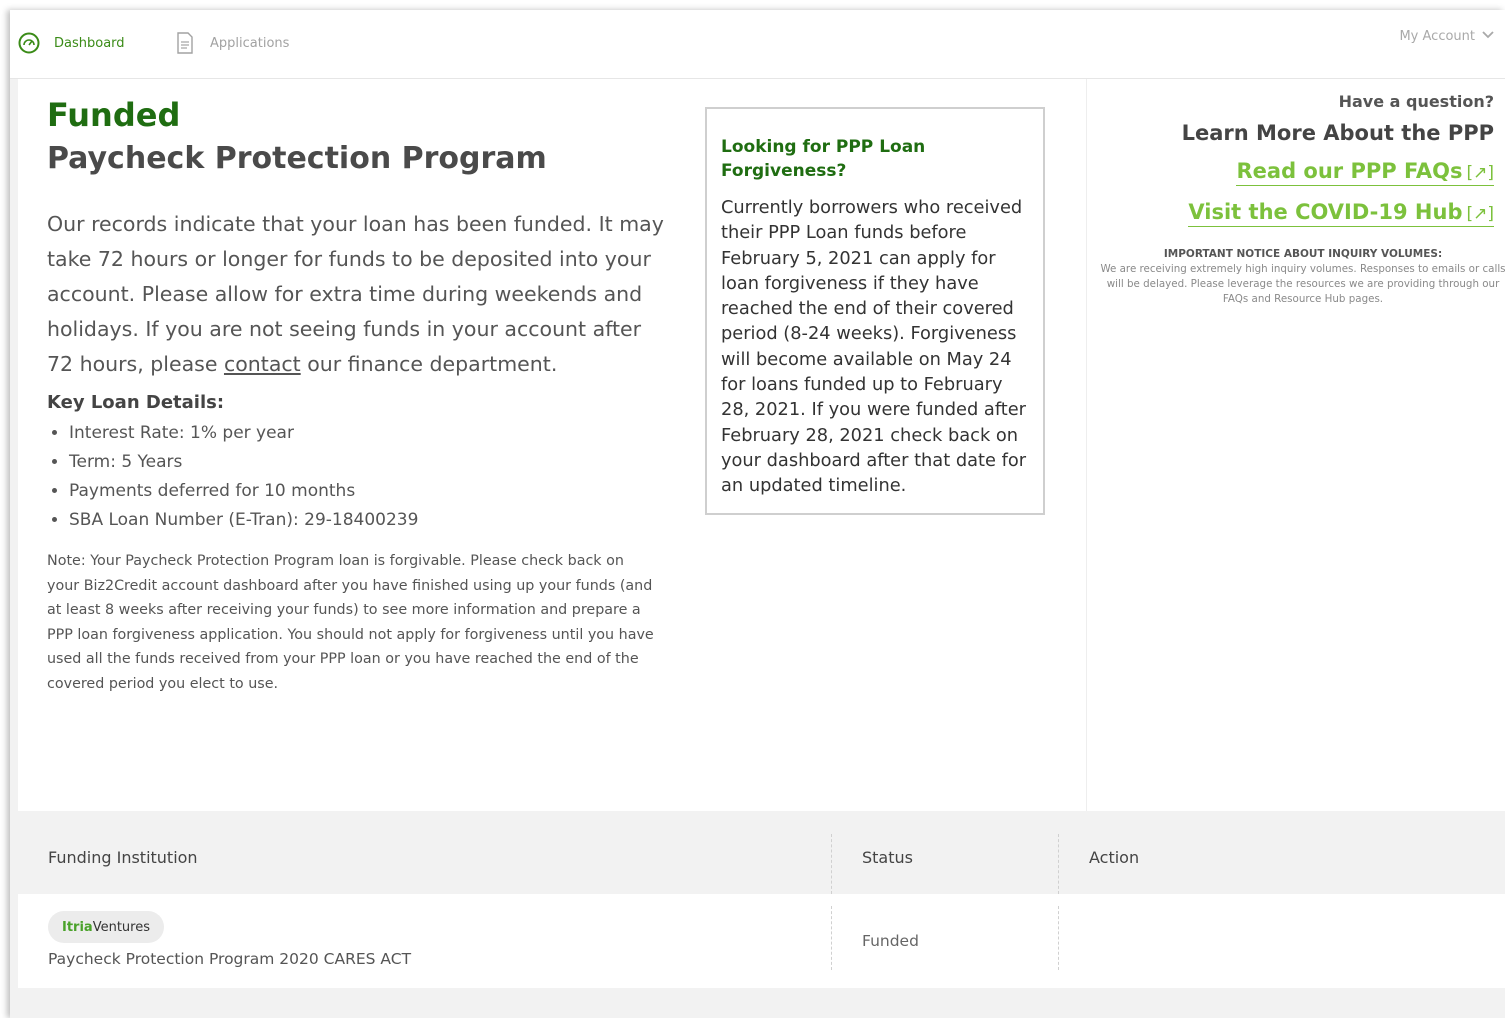 The image size is (1505, 1018). What do you see at coordinates (429, 364) in the screenshot?
I see `funding-message-end: our finance department.` at bounding box center [429, 364].